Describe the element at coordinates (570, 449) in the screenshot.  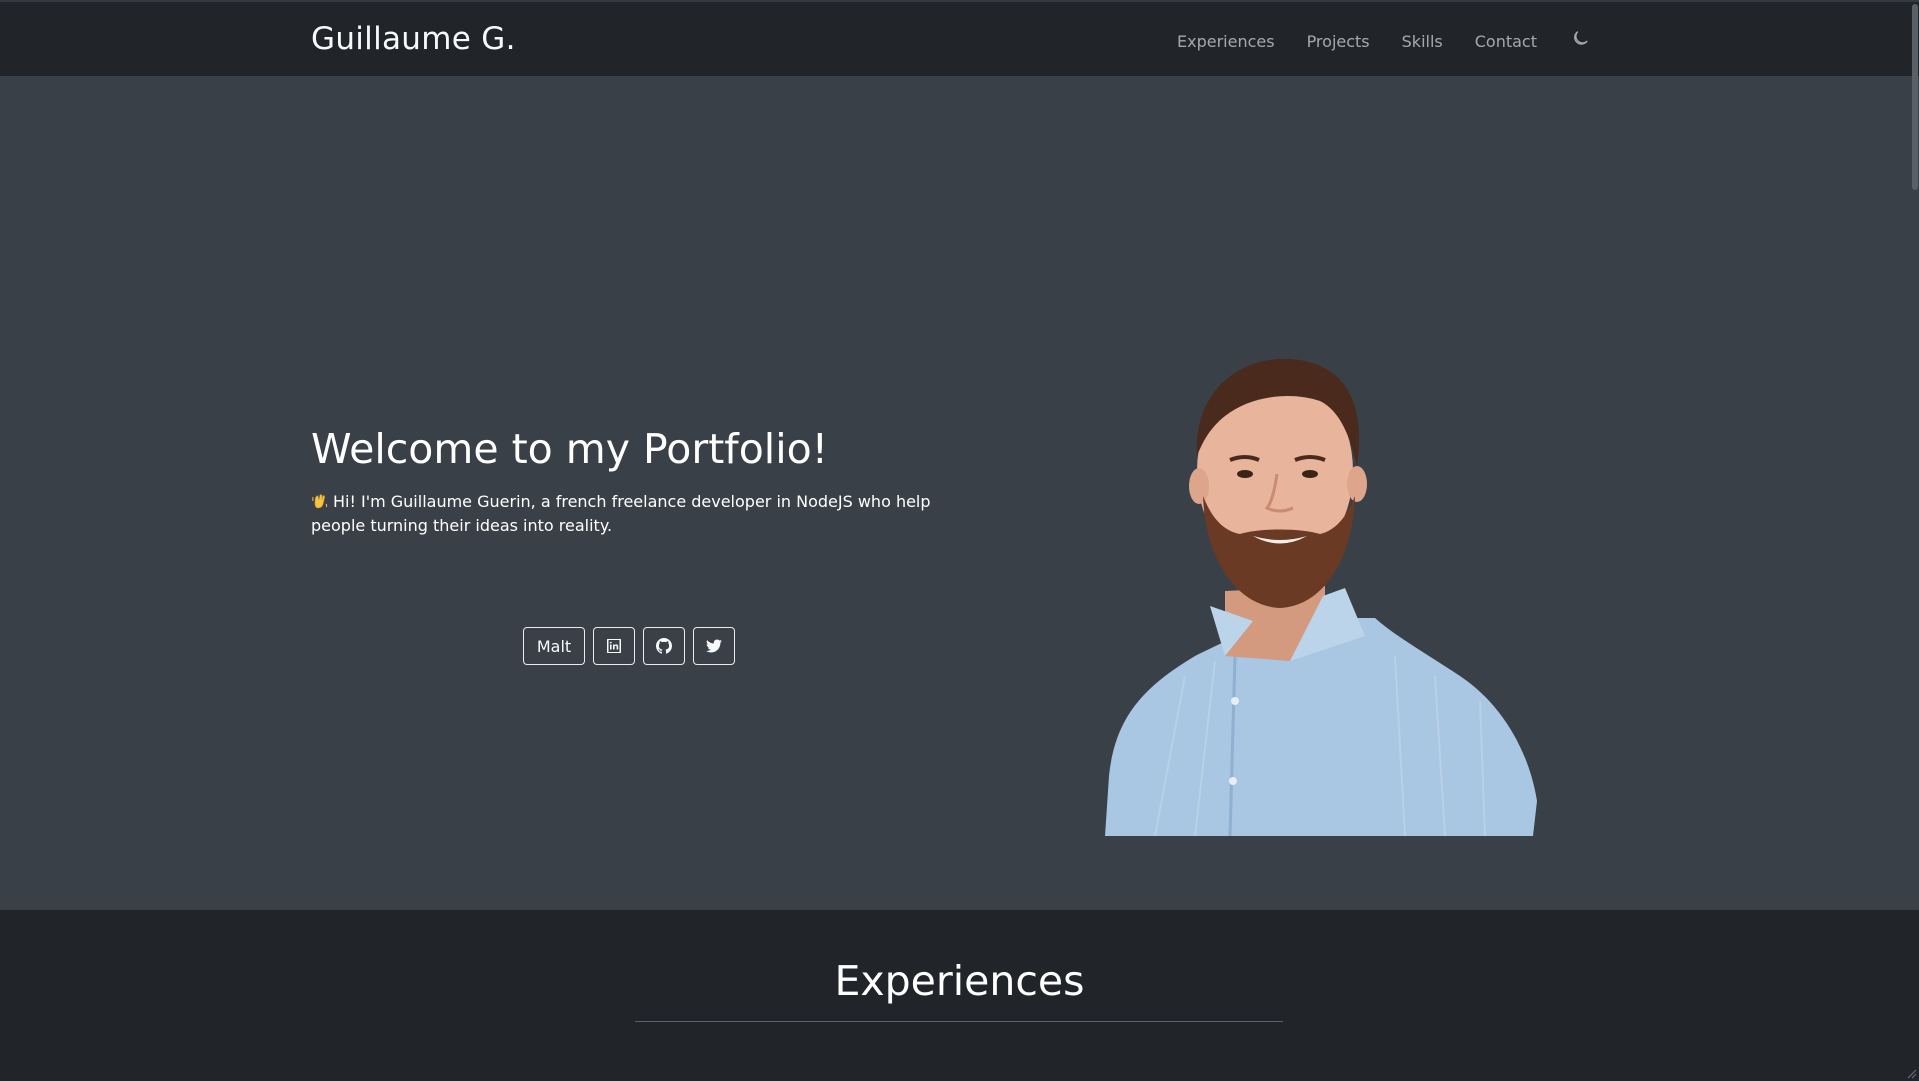
I see `hero-title: Welcome to my Portfolio!` at that location.